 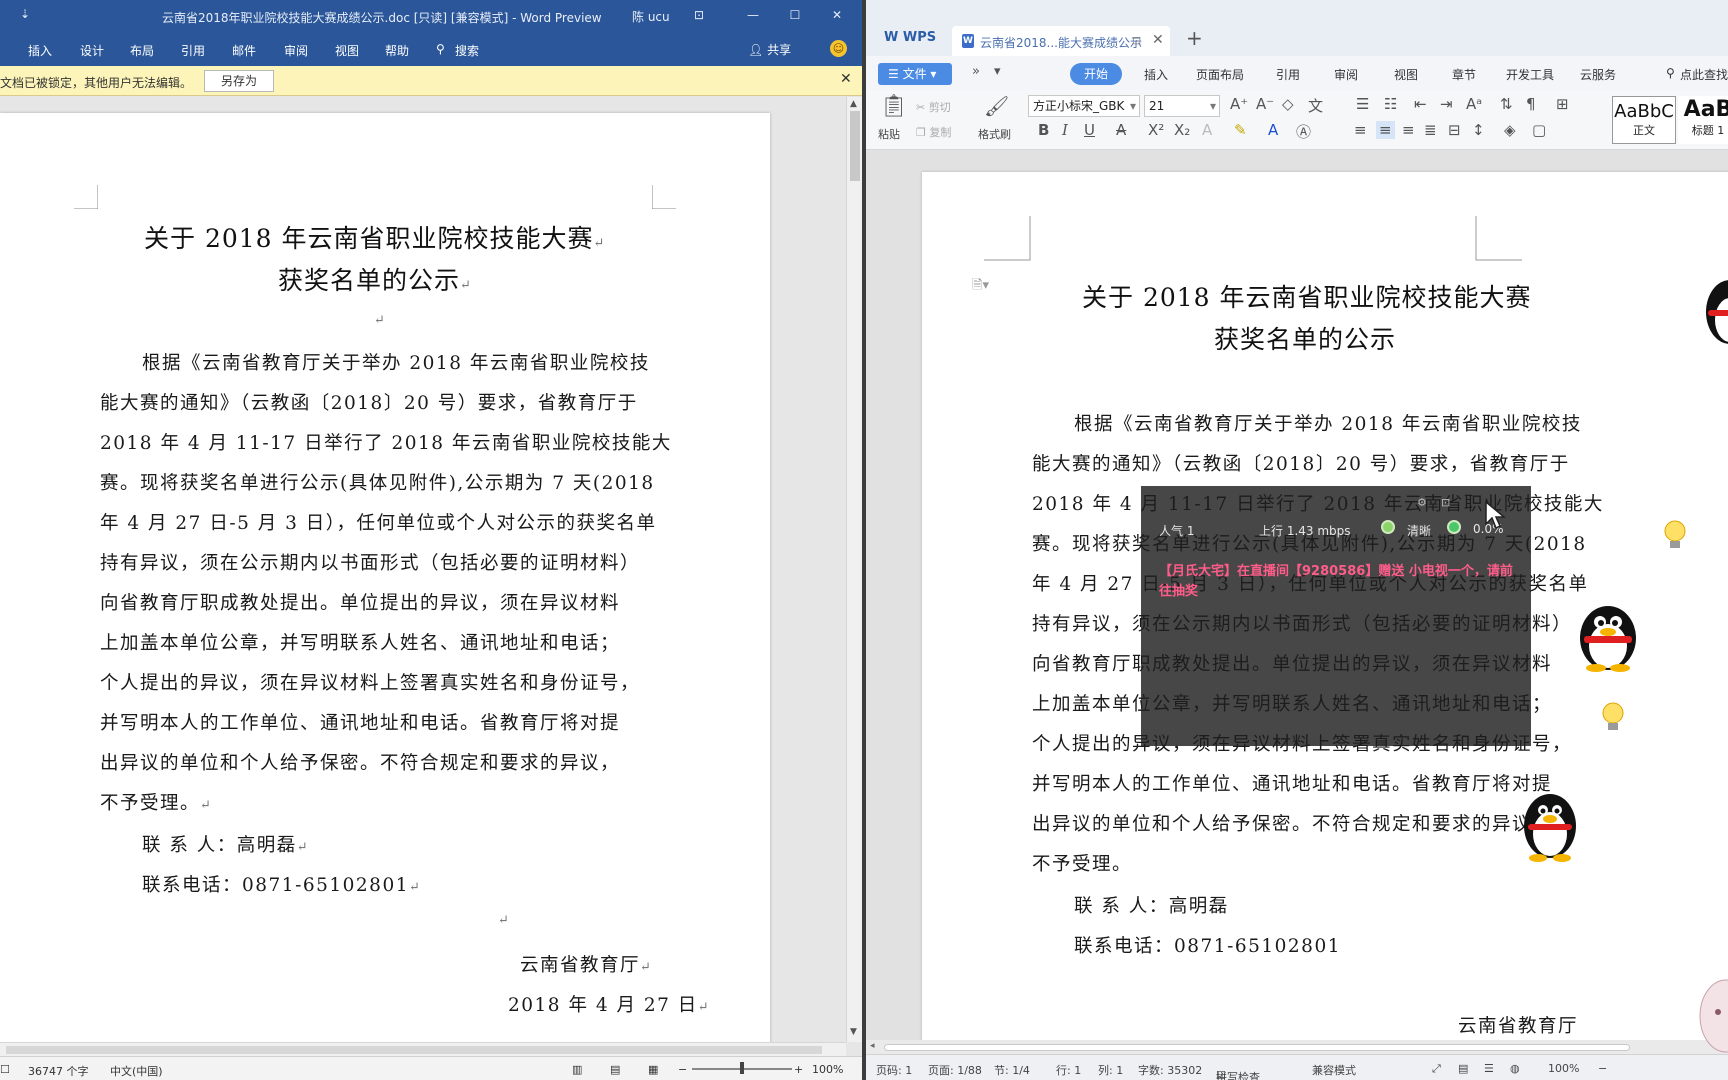 I want to click on close-window-icon: ✕, so click(x=837, y=15).